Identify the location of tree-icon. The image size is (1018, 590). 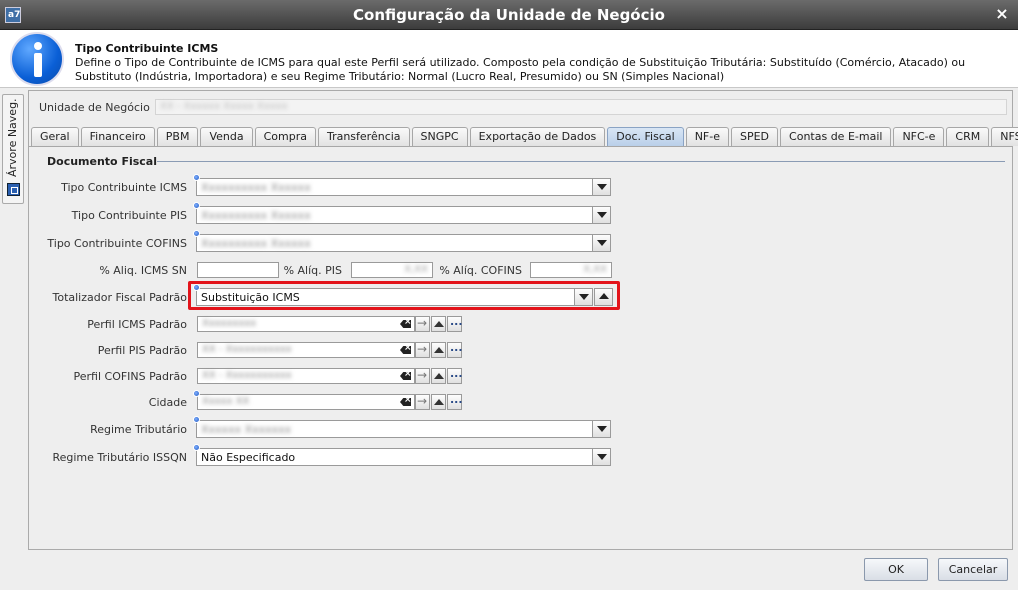
(13, 189).